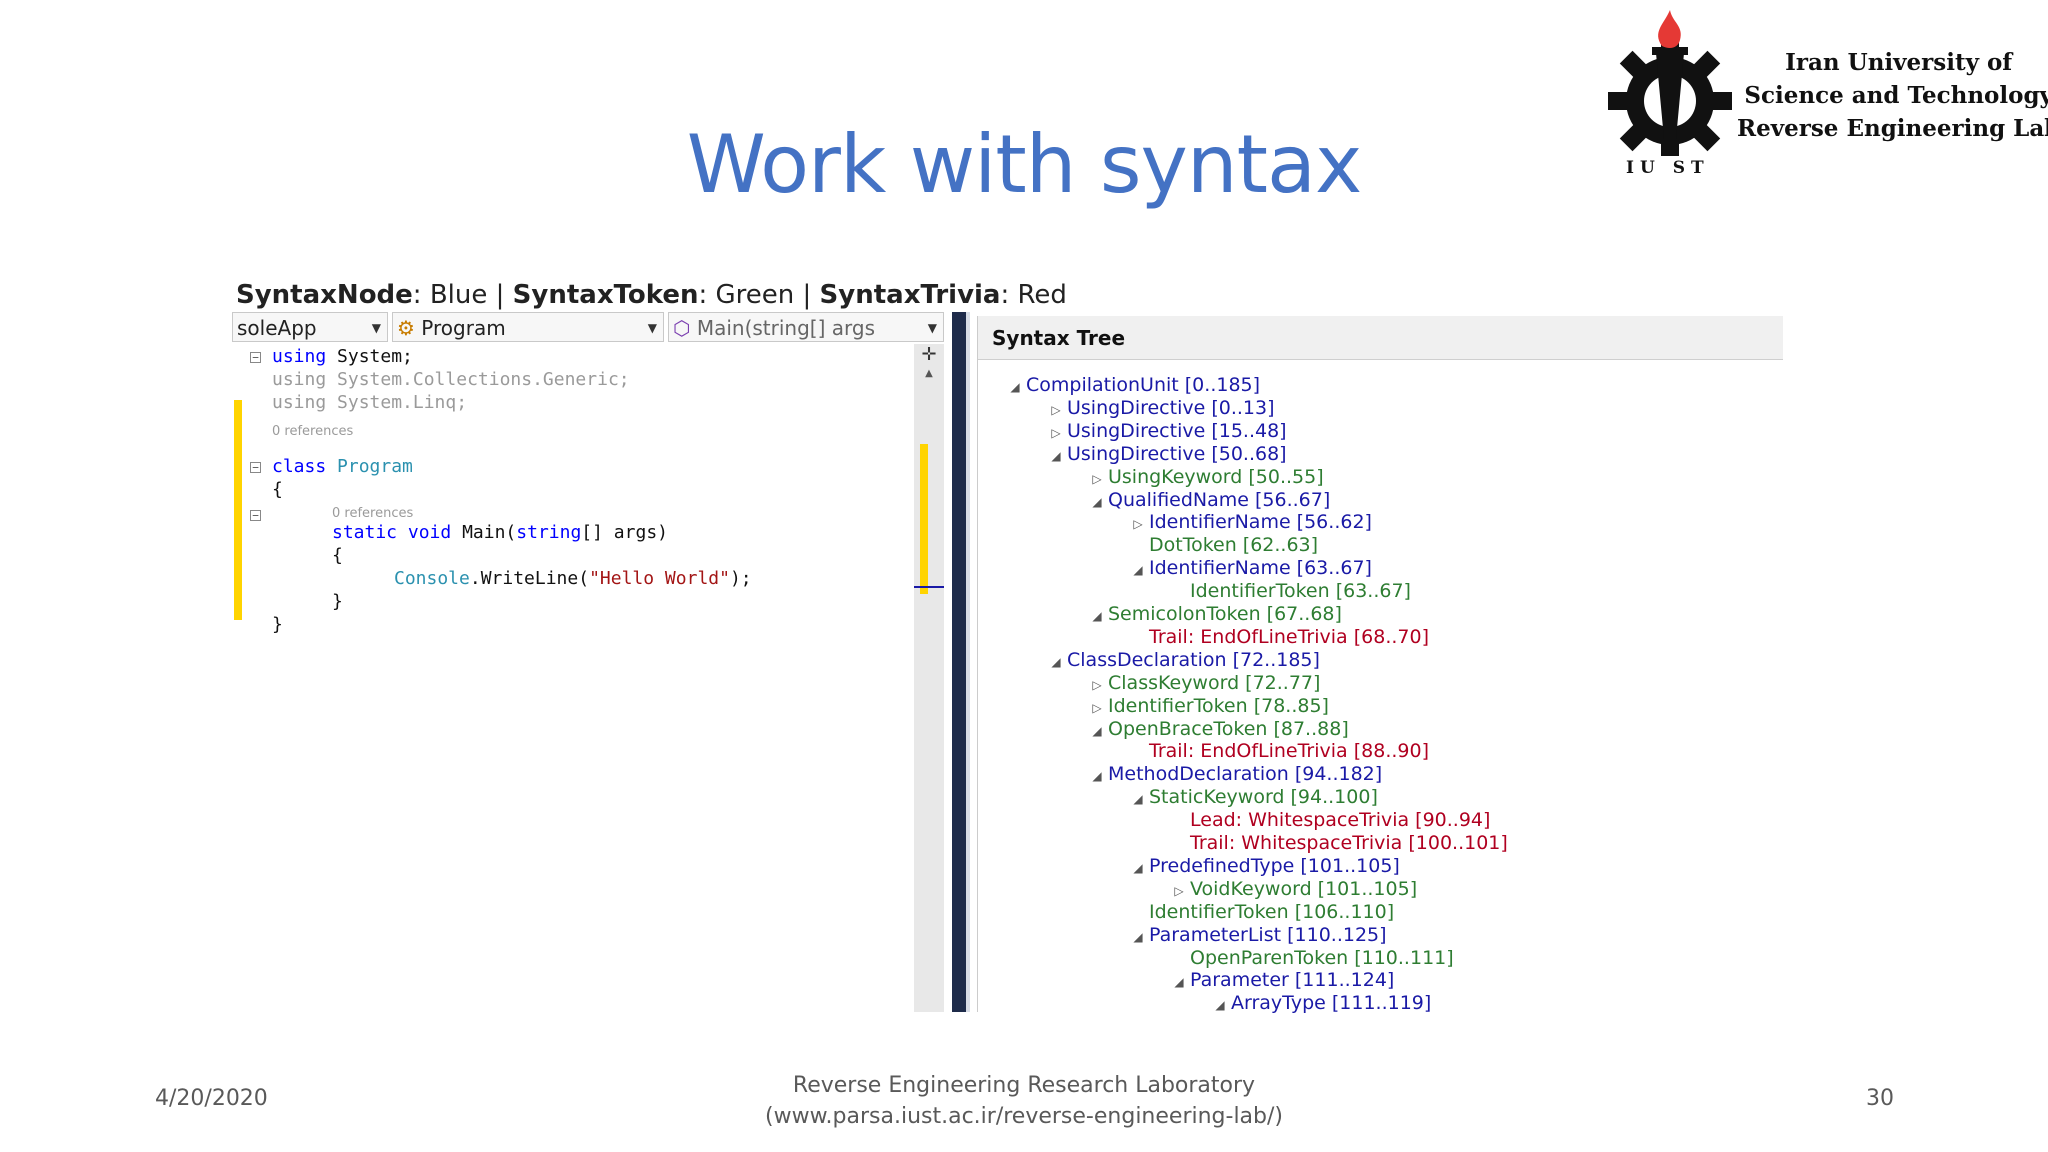 Image resolution: width=2048 pixels, height=1152 pixels. Describe the element at coordinates (1234, 545) in the screenshot. I see `tree-node-label: DotToken [62..63]` at that location.